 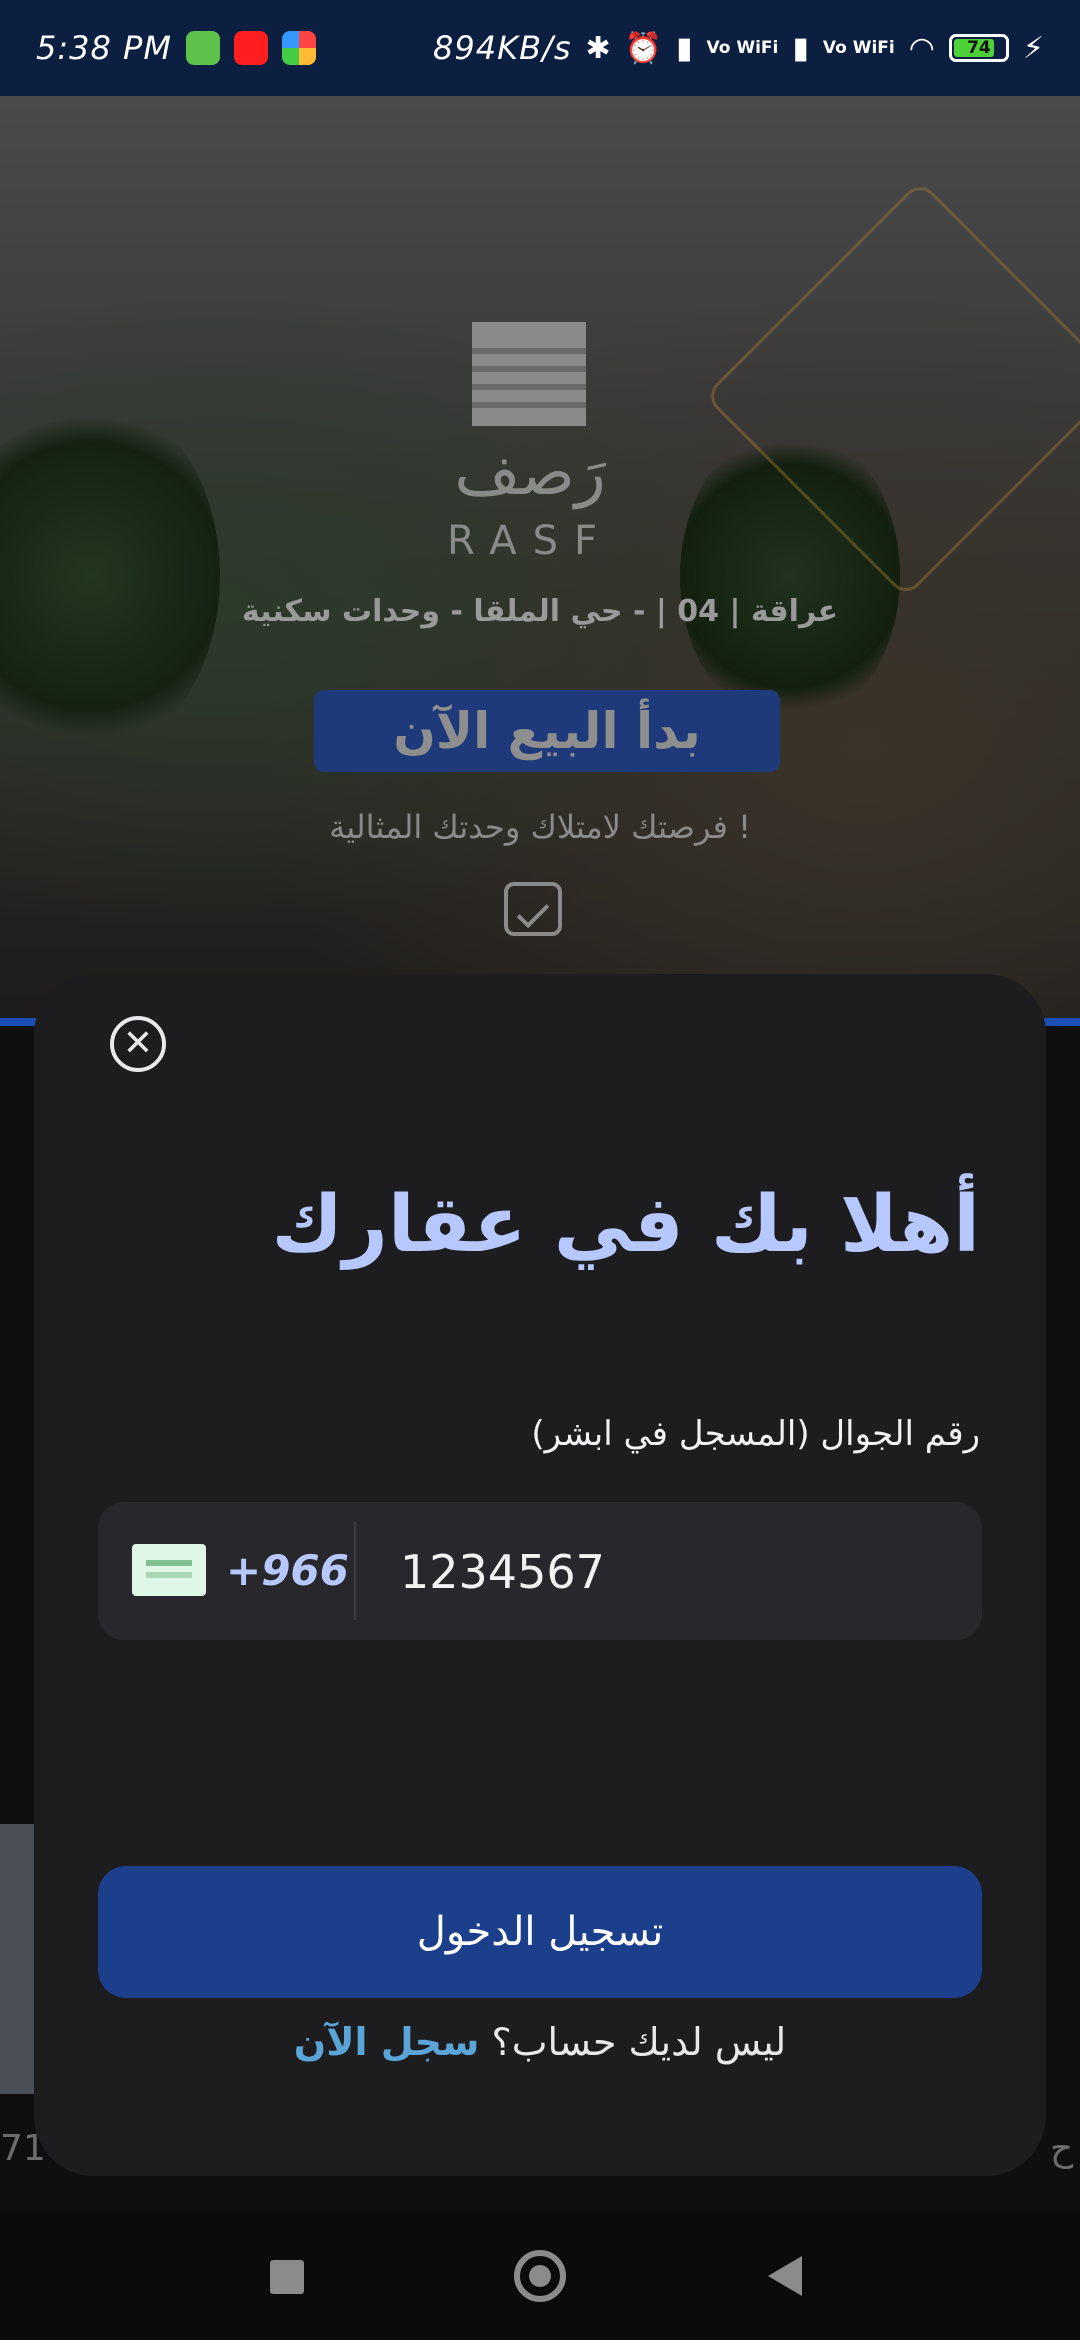 I want to click on system-nav-bar, so click(x=540, y=2275).